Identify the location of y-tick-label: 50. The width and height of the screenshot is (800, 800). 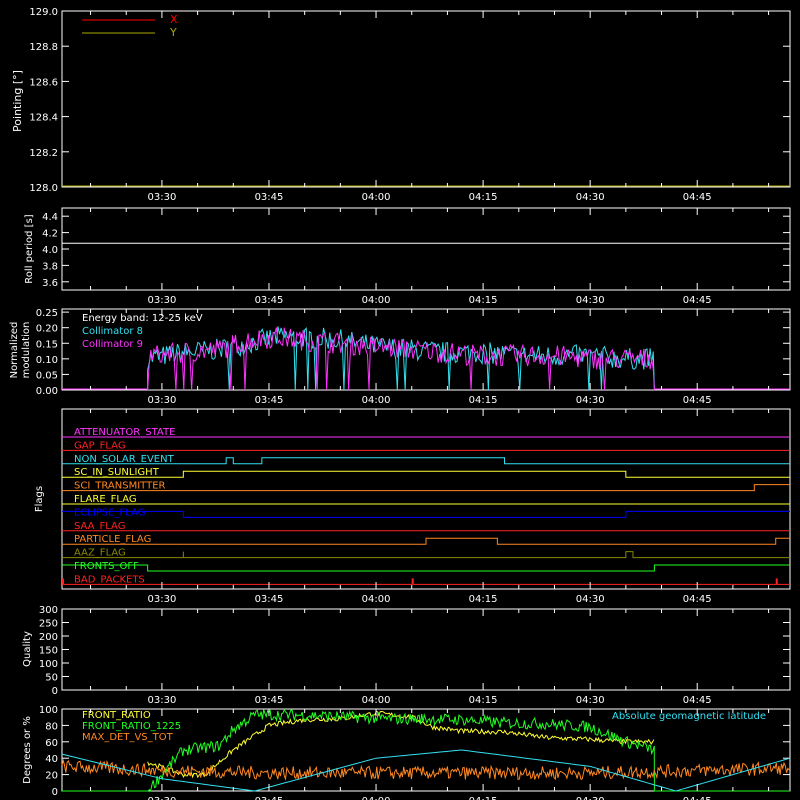
(51, 678).